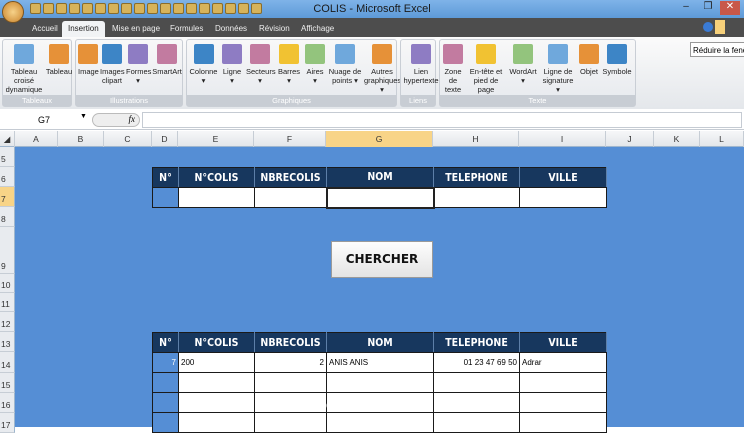 This screenshot has height=433, width=744. Describe the element at coordinates (476, 139) in the screenshot. I see `column-header-H: H` at that location.